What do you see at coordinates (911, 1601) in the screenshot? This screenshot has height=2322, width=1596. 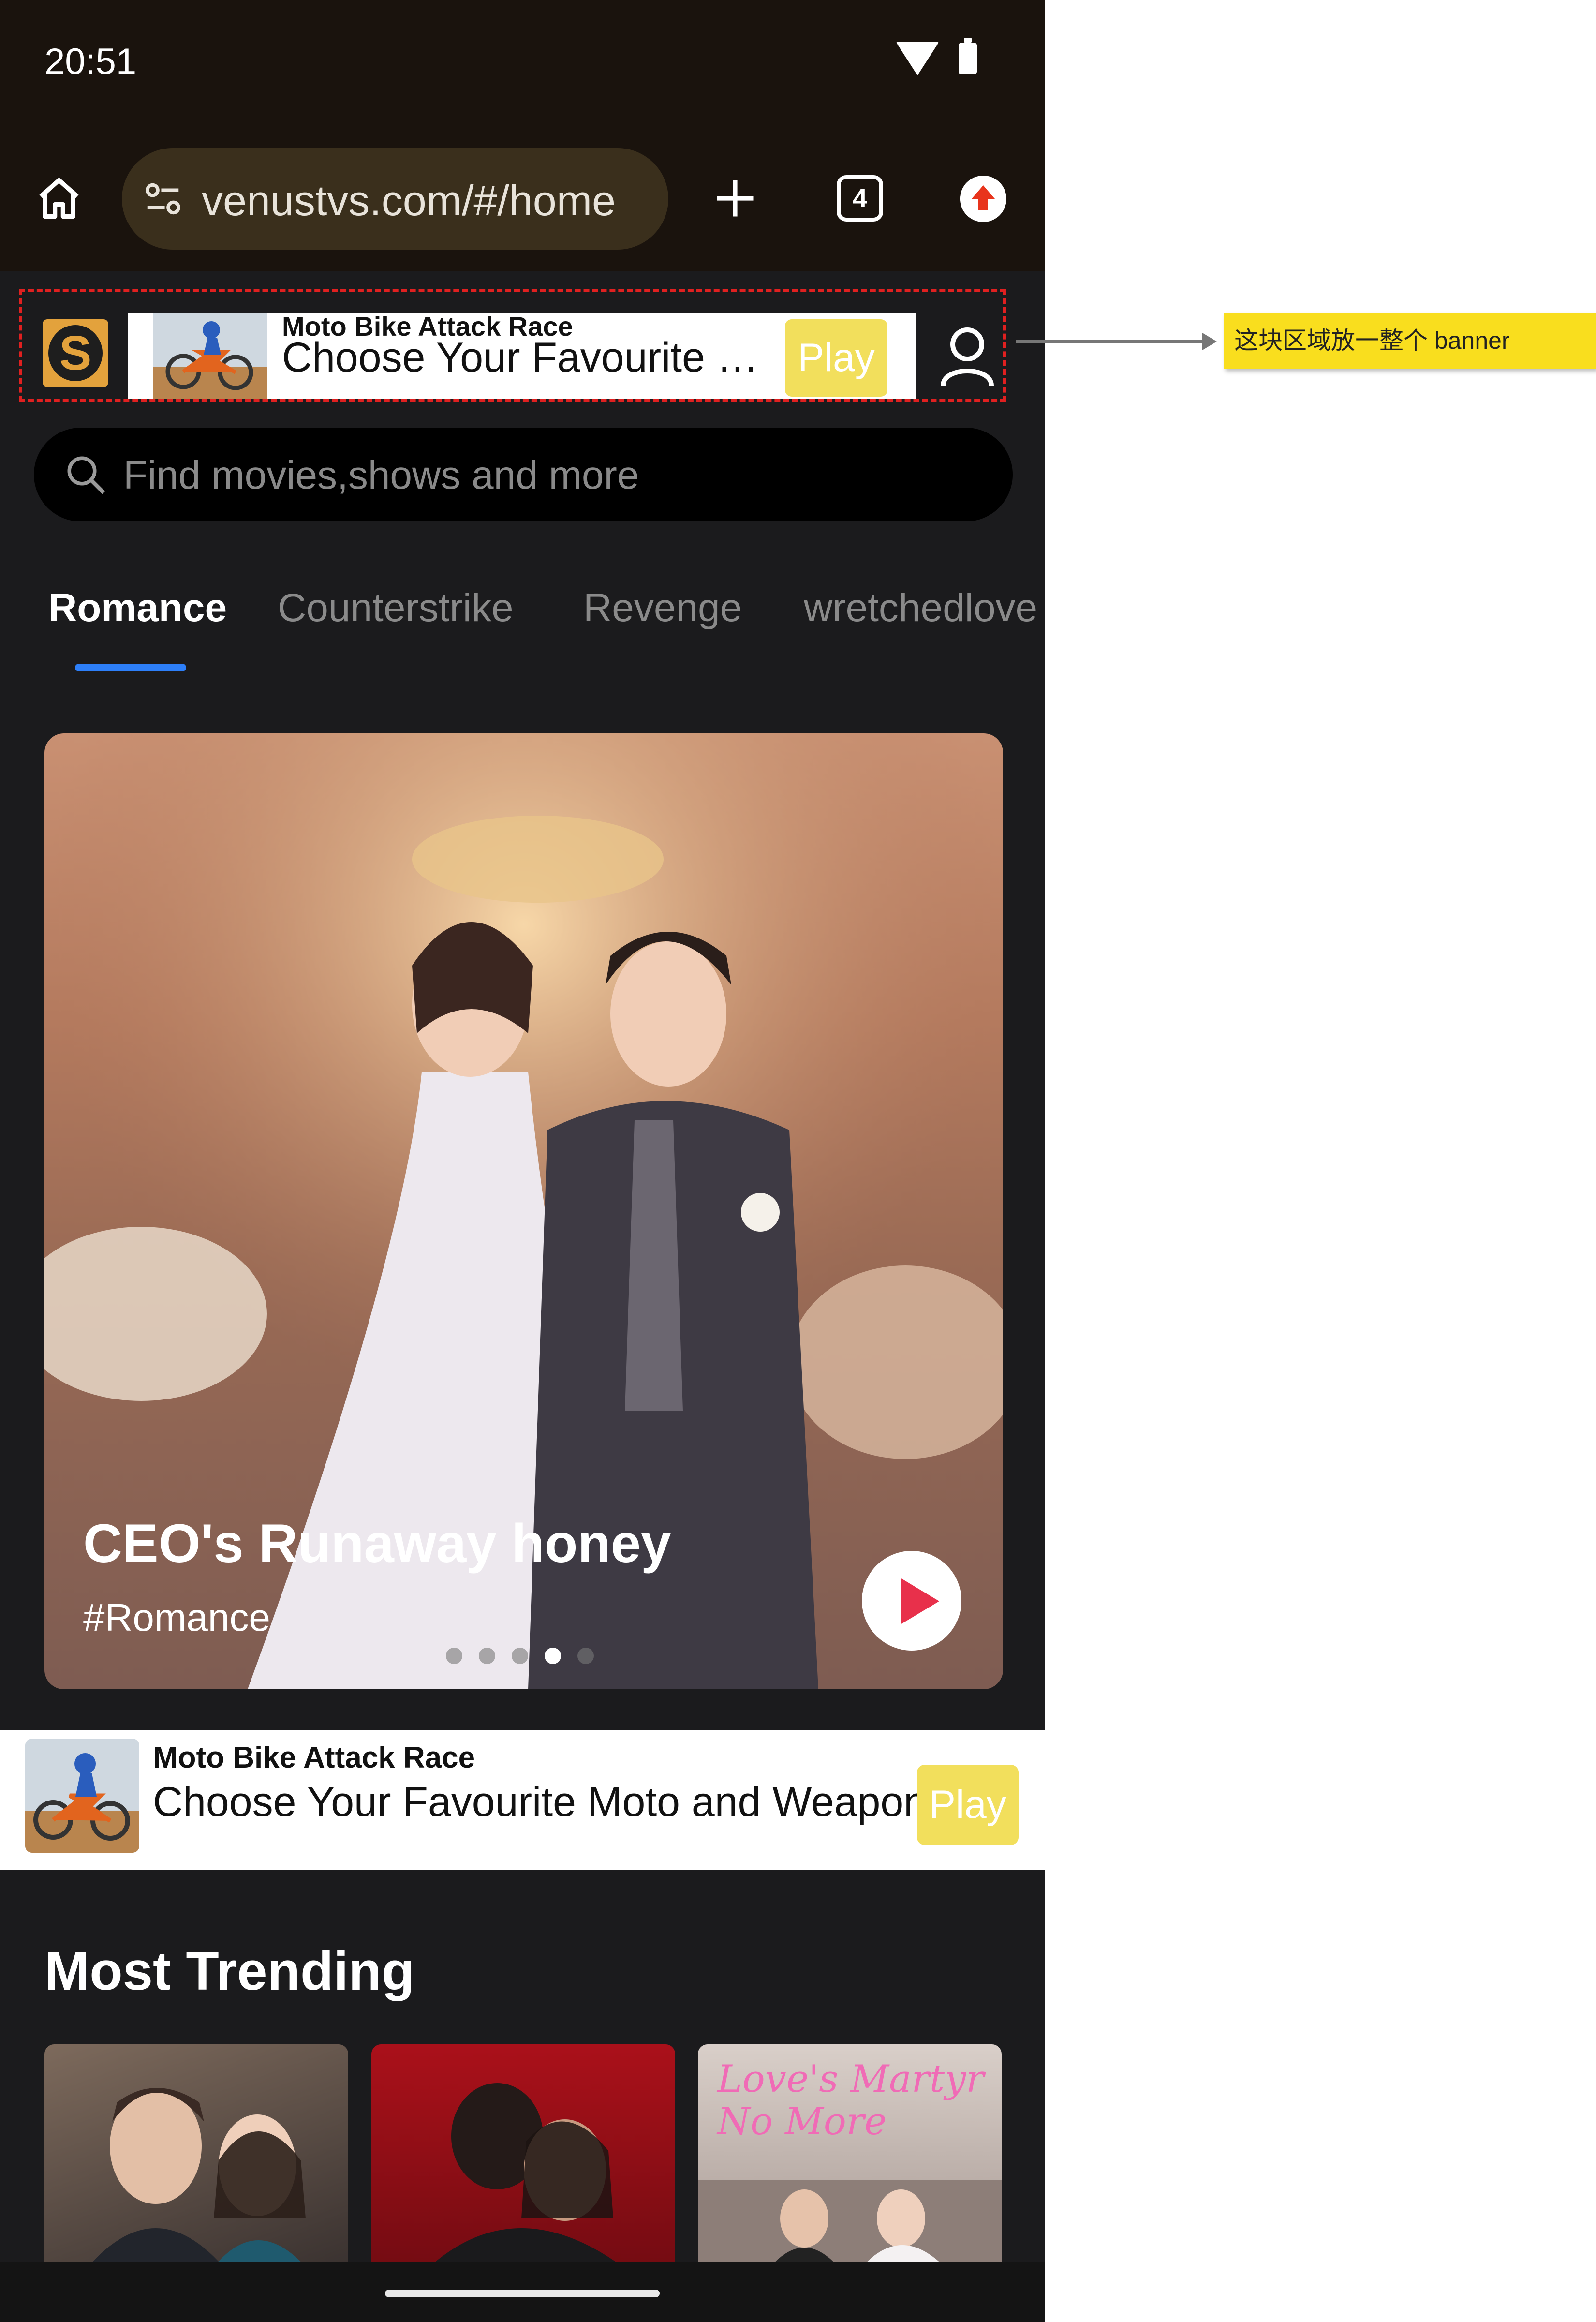 I see `hero-play-button` at bounding box center [911, 1601].